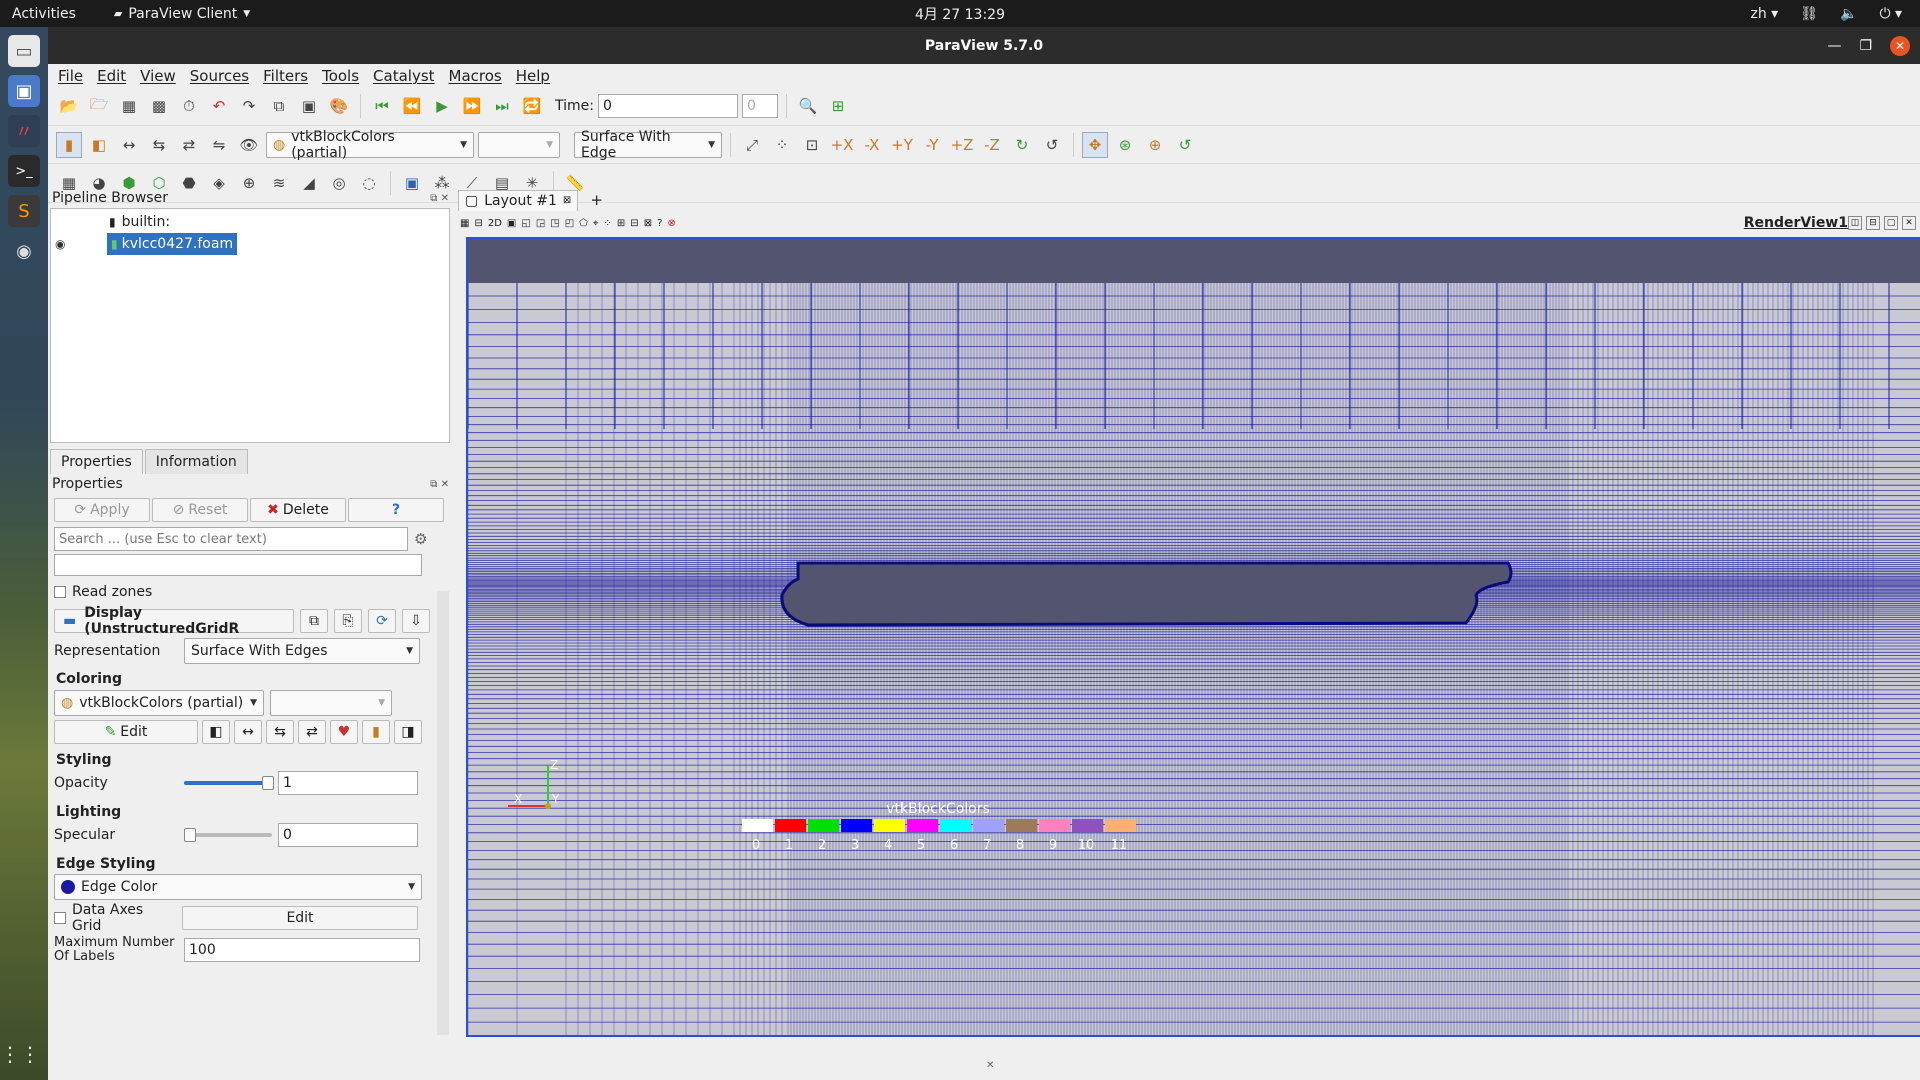 The height and width of the screenshot is (1080, 1920). What do you see at coordinates (648, 145) in the screenshot?
I see `representation-select: Surface With Edge ▼` at bounding box center [648, 145].